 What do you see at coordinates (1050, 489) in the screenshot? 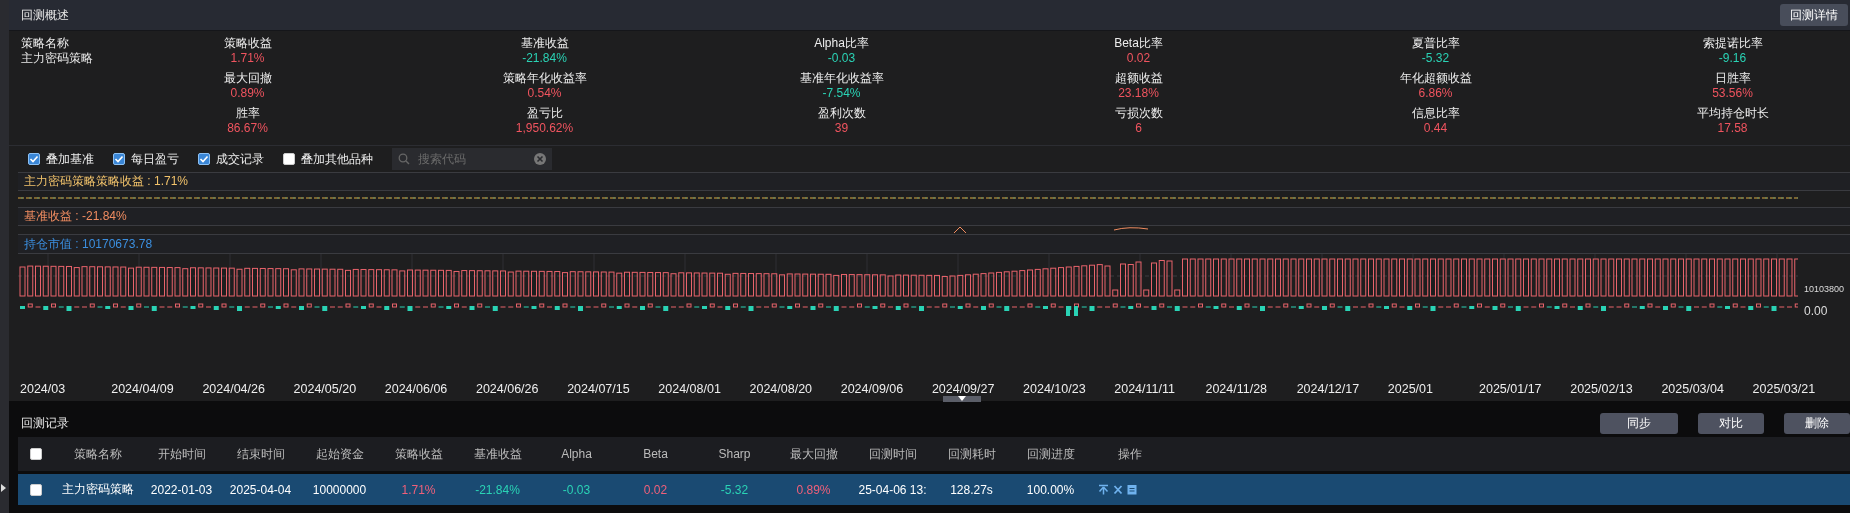
I see `table-cell-text: 100.00%` at bounding box center [1050, 489].